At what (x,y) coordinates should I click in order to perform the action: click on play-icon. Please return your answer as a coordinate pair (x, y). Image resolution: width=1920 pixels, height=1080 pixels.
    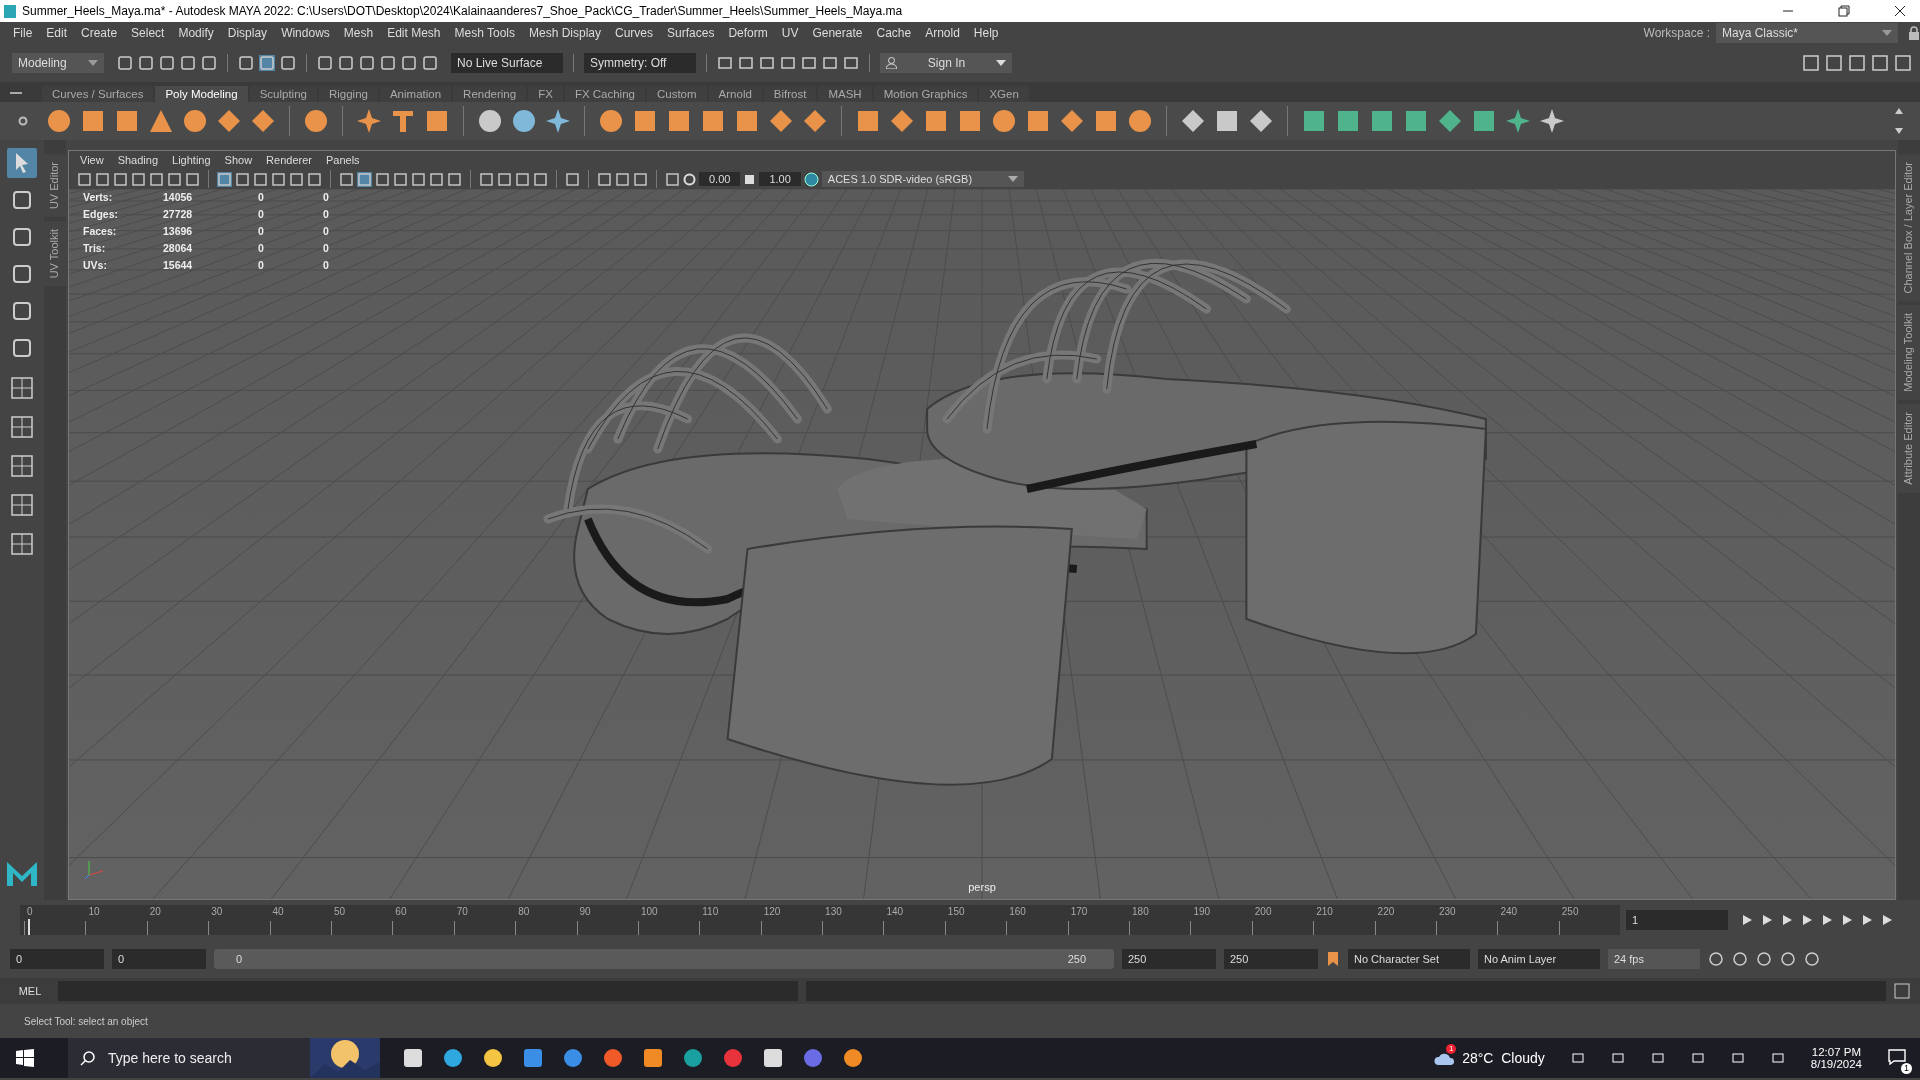
    Looking at the image, I should click on (1827, 920).